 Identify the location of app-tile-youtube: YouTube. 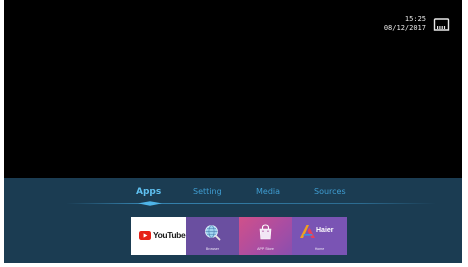
(158, 236).